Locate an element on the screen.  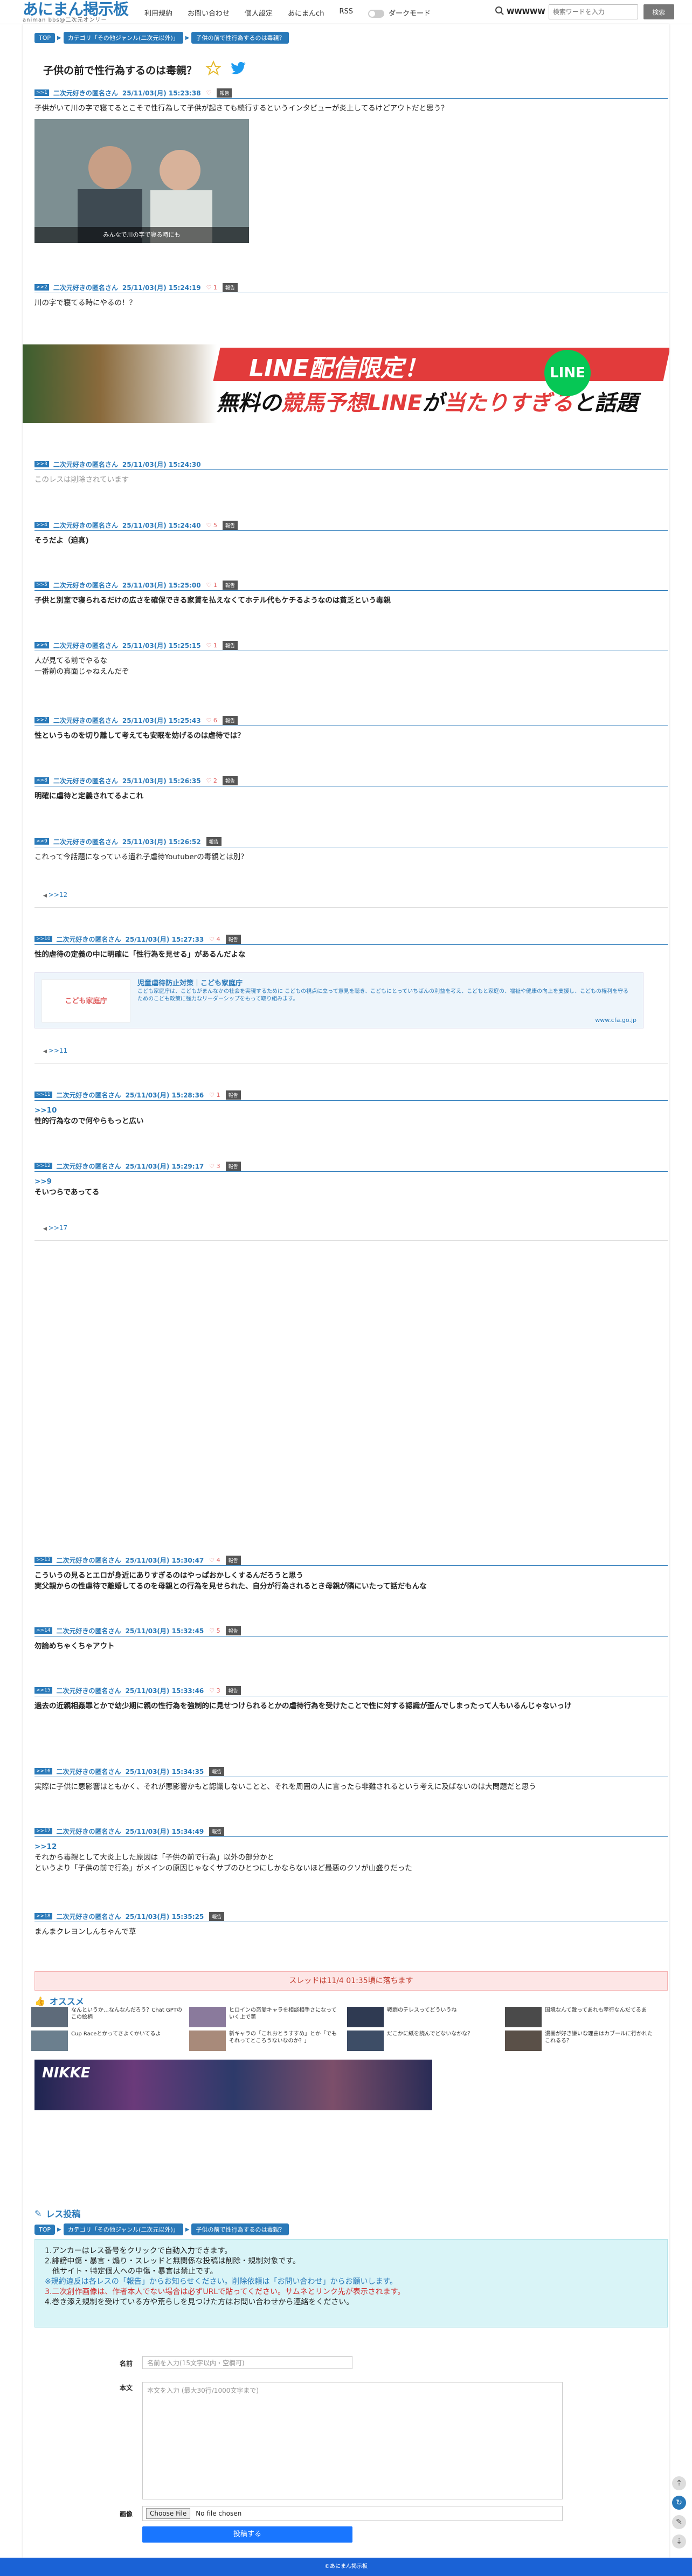
site-title: あにまん掲示板 is located at coordinates (76, 9).